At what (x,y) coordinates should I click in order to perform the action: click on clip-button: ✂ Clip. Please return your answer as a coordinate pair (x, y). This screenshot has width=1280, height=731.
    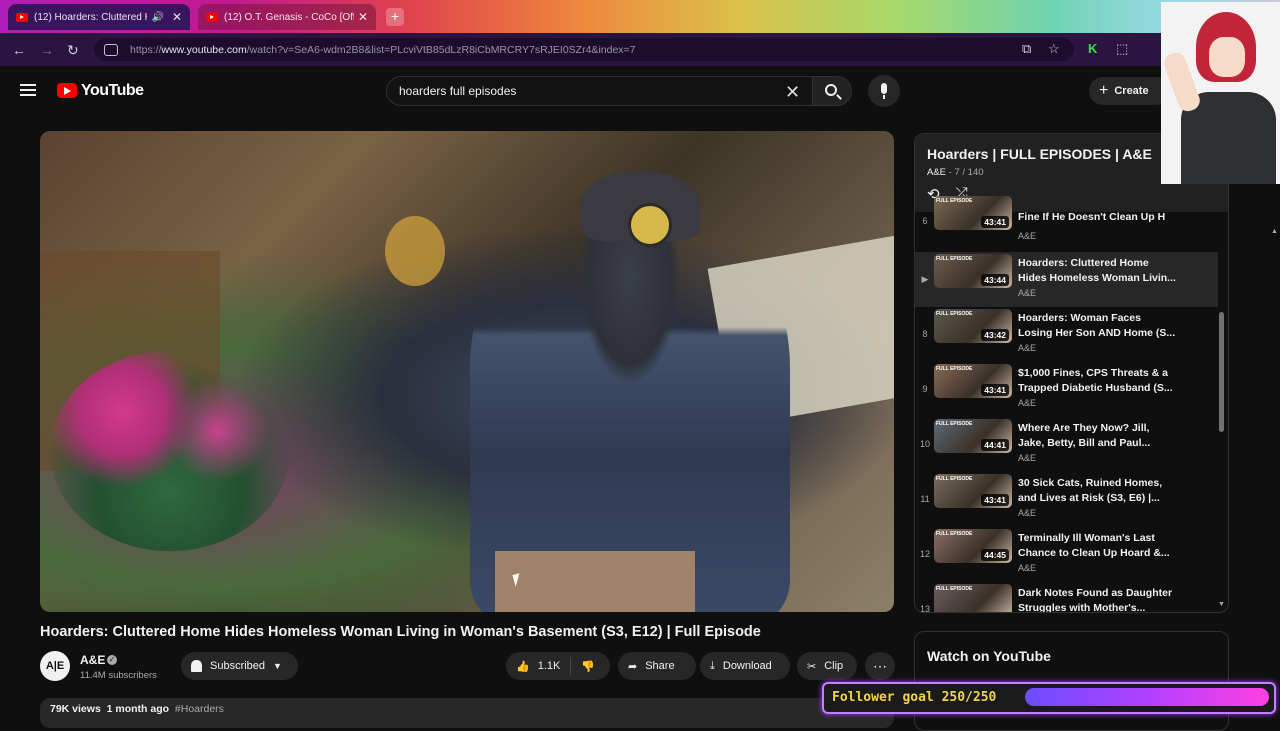
    Looking at the image, I should click on (827, 666).